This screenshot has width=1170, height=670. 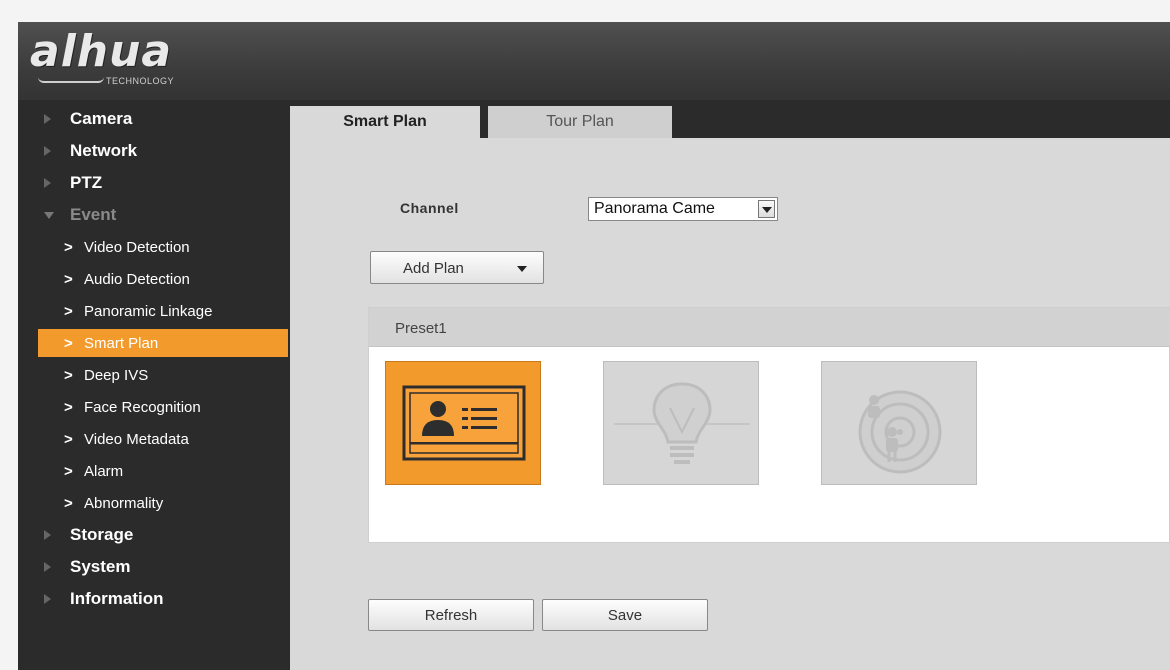 I want to click on dropdown-arrow-icon, so click(x=766, y=209).